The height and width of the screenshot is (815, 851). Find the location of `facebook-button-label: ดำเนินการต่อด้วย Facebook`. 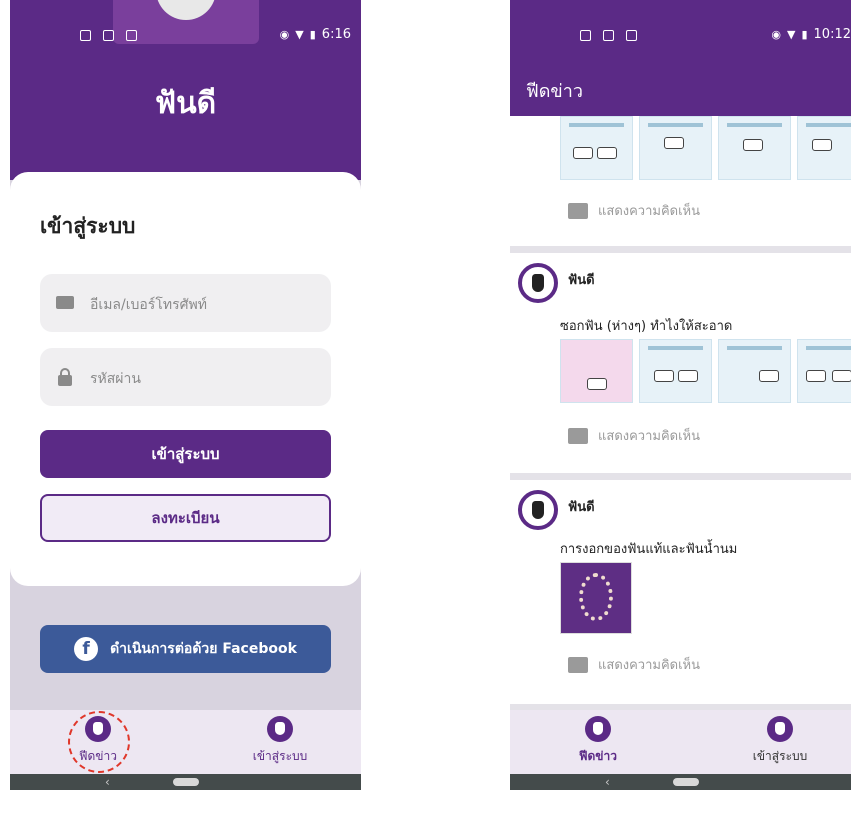

facebook-button-label: ดำเนินการต่อด้วย Facebook is located at coordinates (203, 649).